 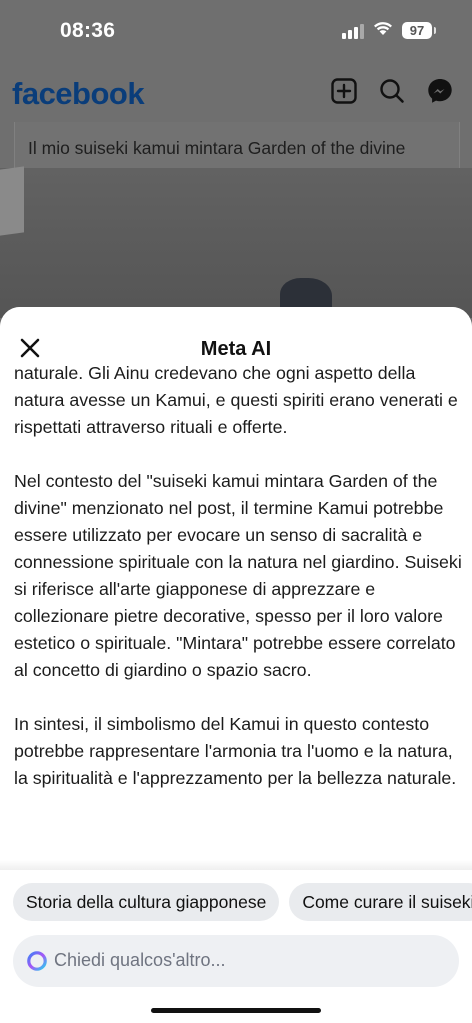 I want to click on status-icons: 97, so click(x=389, y=30).